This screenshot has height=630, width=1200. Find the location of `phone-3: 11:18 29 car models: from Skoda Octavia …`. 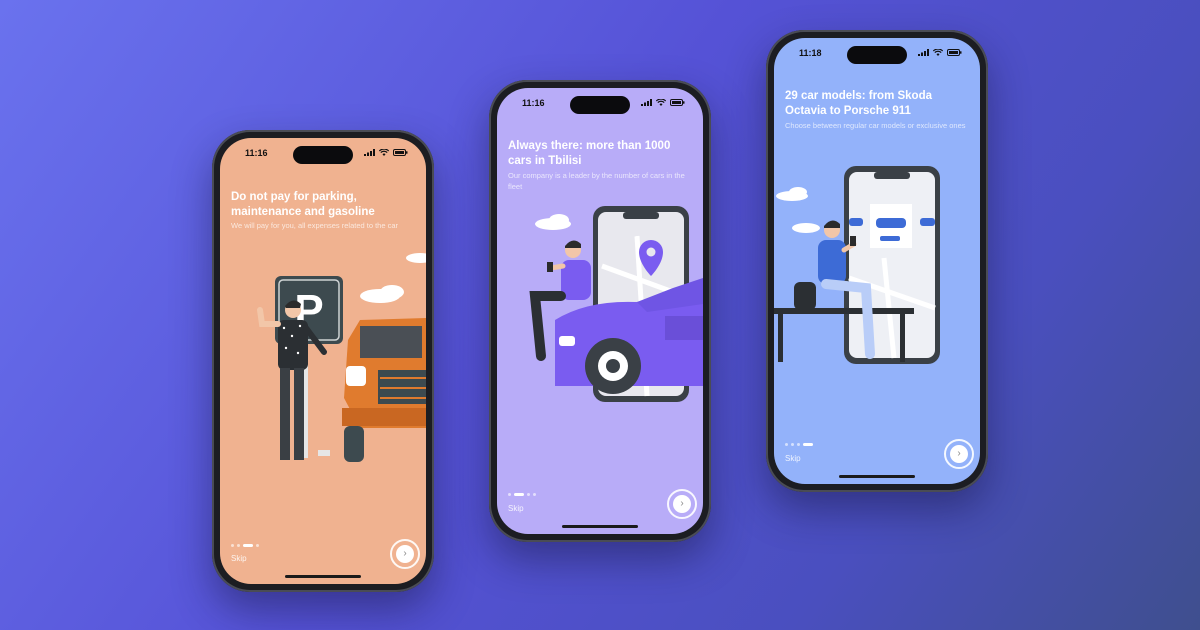

phone-3: 11:18 29 car models: from Skoda Octavia … is located at coordinates (877, 261).